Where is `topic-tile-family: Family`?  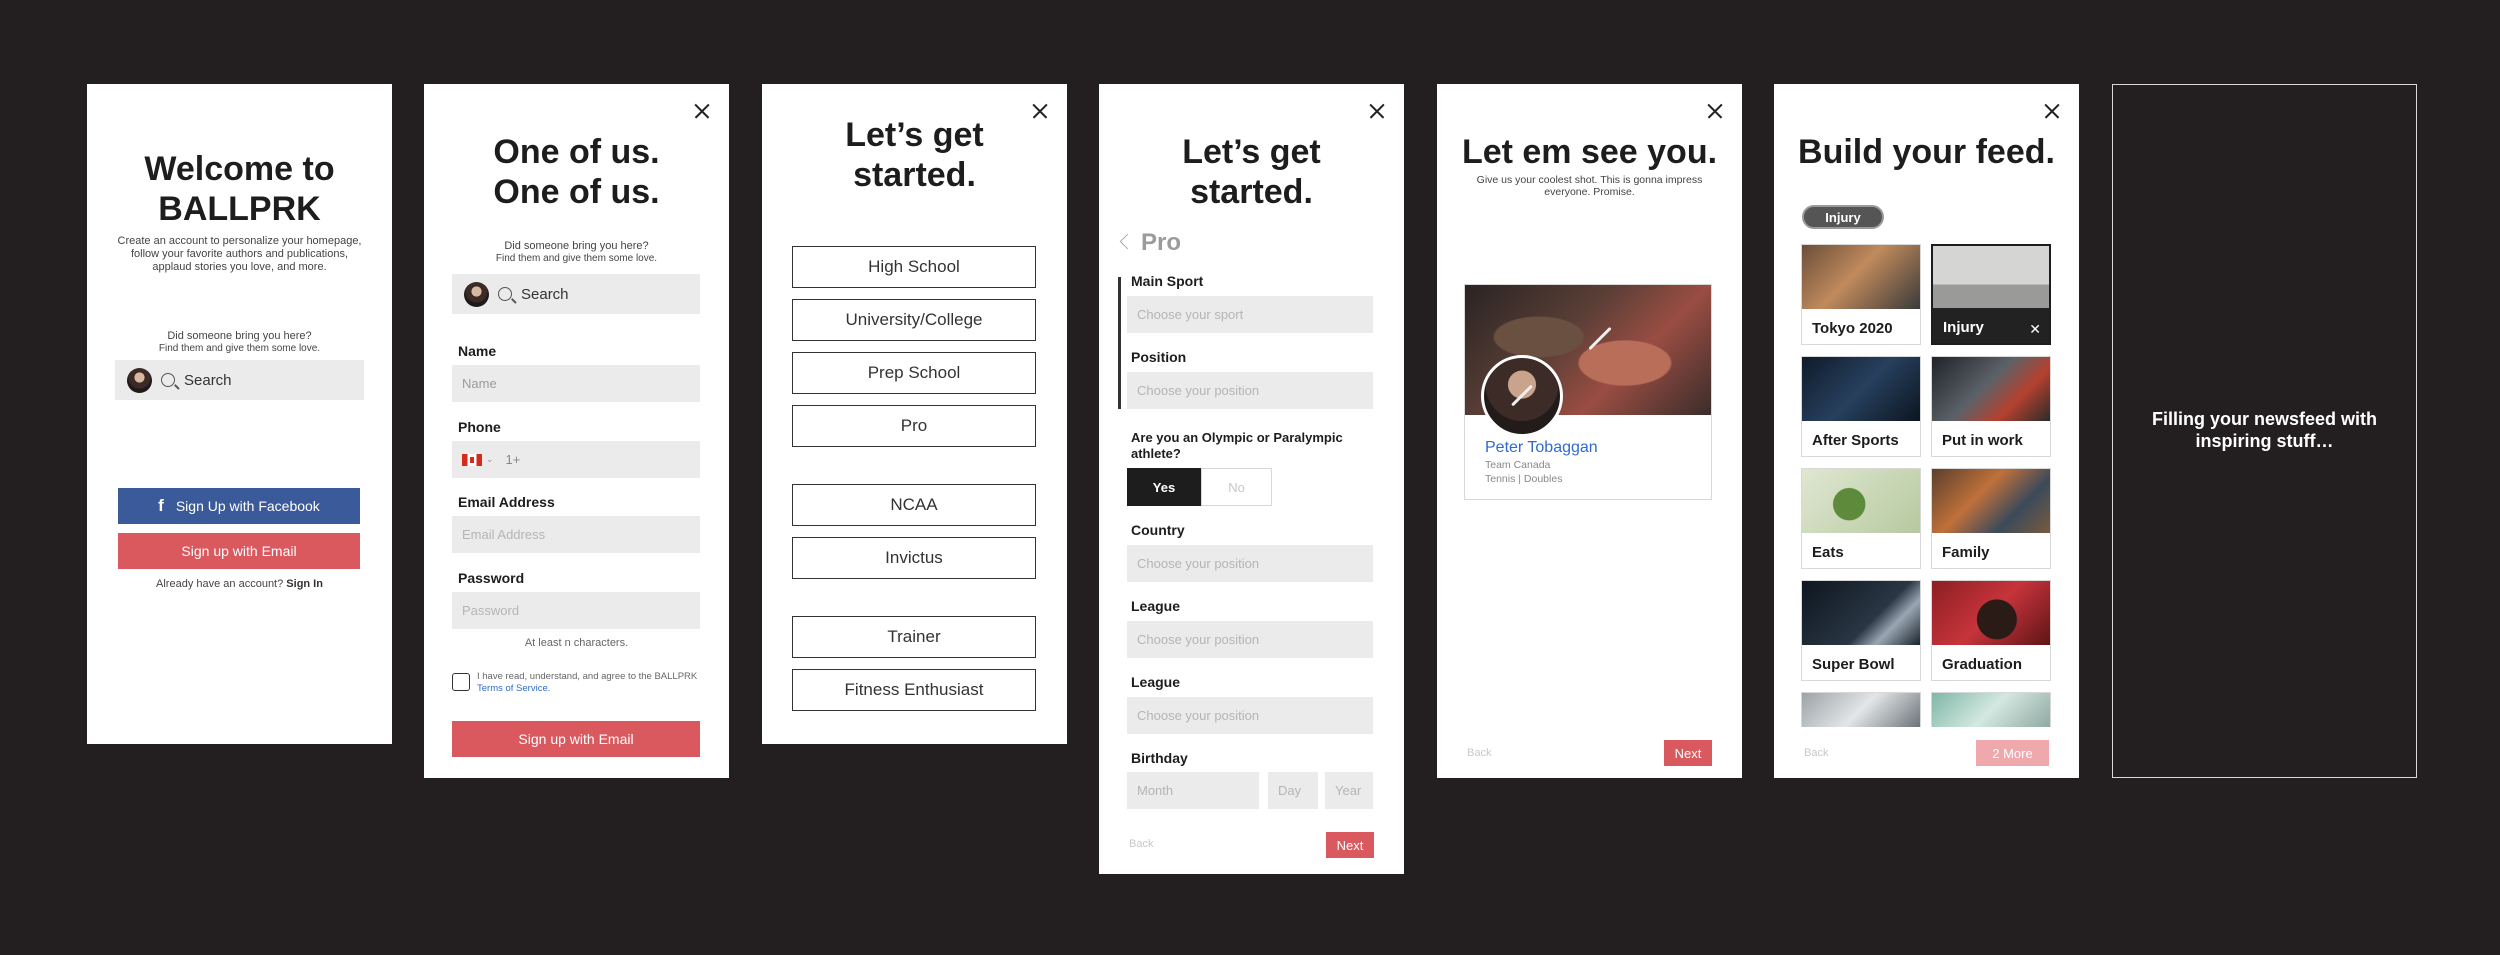 topic-tile-family: Family is located at coordinates (1991, 518).